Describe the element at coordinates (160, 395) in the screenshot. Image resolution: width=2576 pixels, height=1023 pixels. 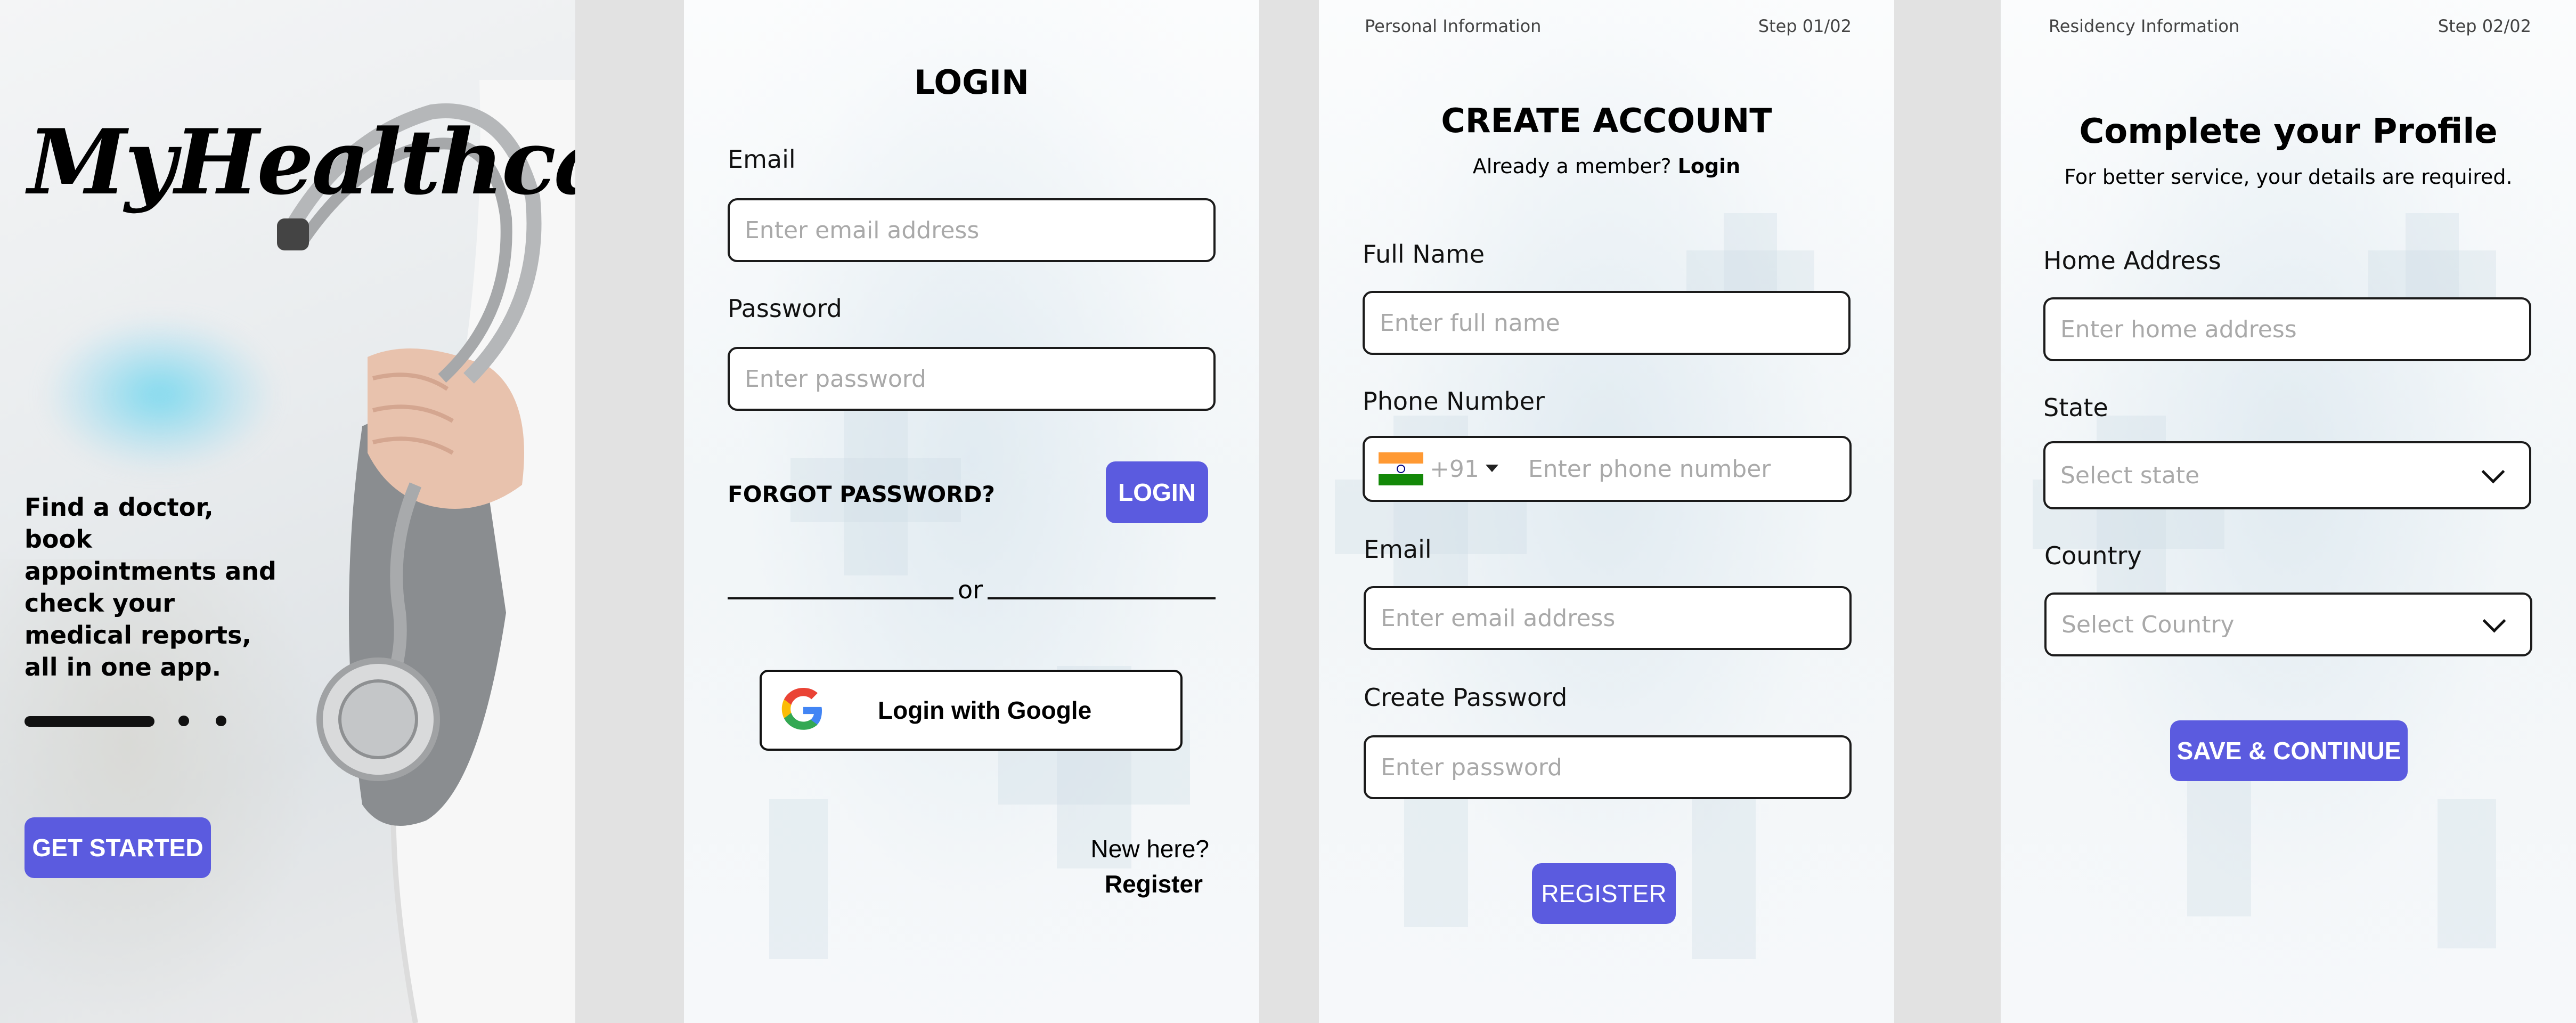
I see `blurred-background` at that location.